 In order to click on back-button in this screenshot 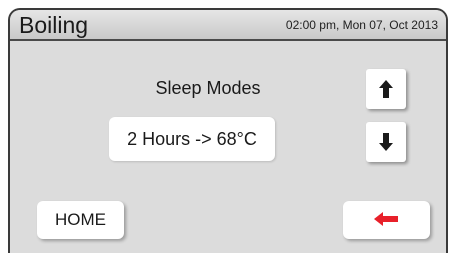, I will do `click(386, 220)`.